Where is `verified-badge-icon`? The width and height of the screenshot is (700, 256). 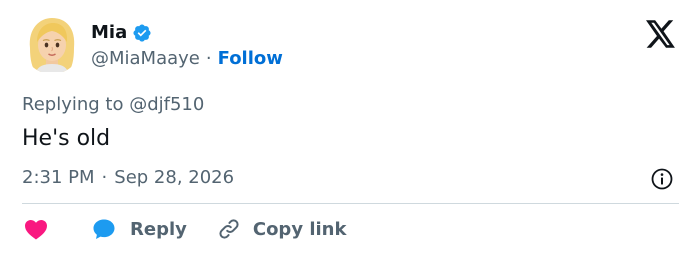
verified-badge-icon is located at coordinates (142, 33).